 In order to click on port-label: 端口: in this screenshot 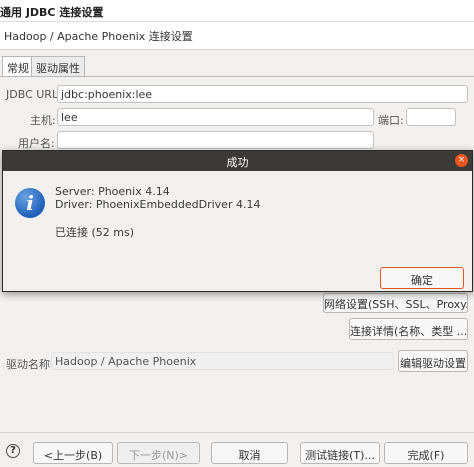, I will do `click(391, 120)`.